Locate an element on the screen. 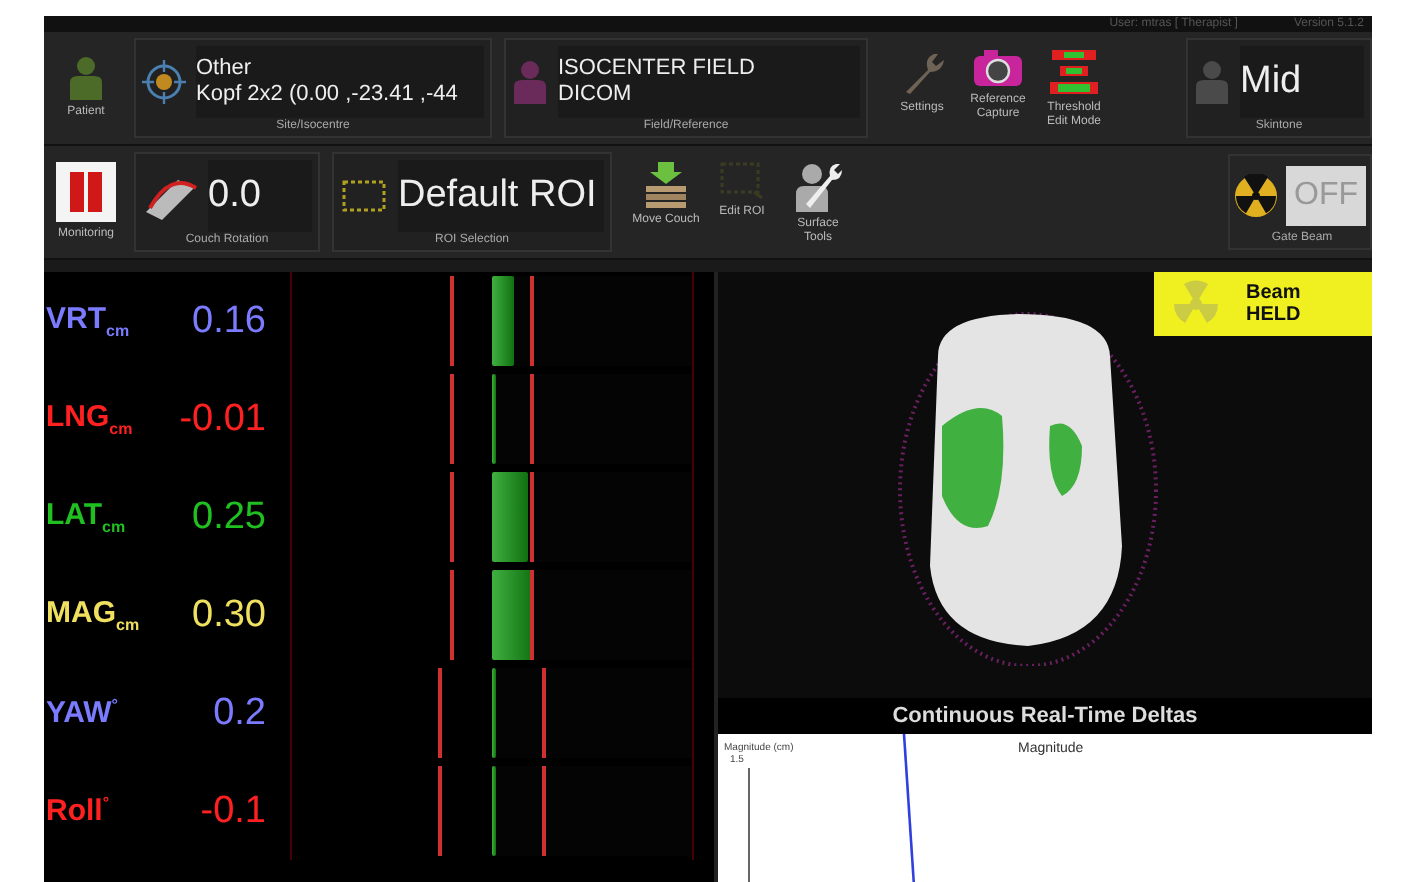 Image resolution: width=1410 pixels, height=882 pixels. axis-label: Roll$^{°}$ is located at coordinates (78, 811).